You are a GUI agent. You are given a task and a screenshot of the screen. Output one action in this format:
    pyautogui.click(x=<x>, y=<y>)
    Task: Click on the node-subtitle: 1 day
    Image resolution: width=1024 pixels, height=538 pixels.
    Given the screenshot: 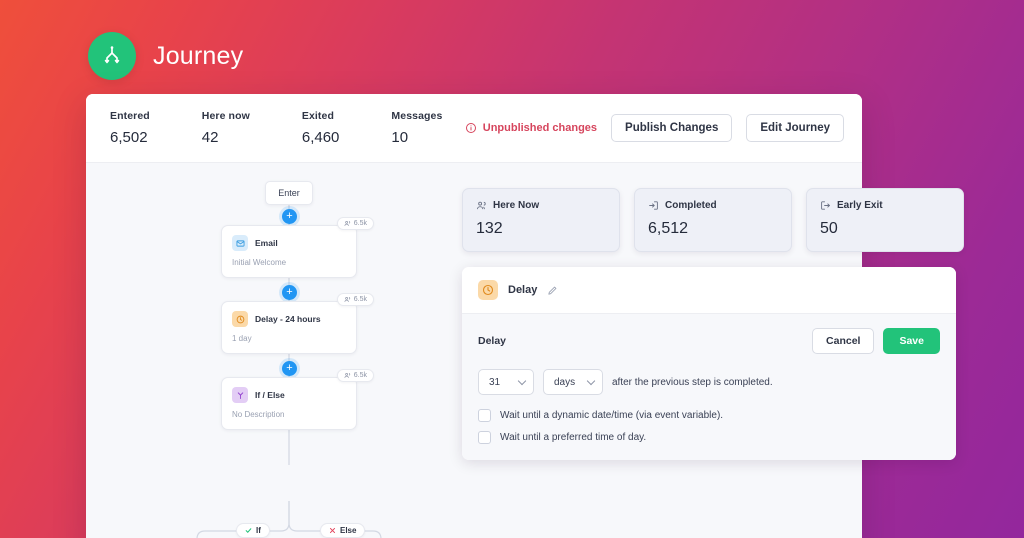 What is the action you would take?
    pyautogui.click(x=242, y=338)
    